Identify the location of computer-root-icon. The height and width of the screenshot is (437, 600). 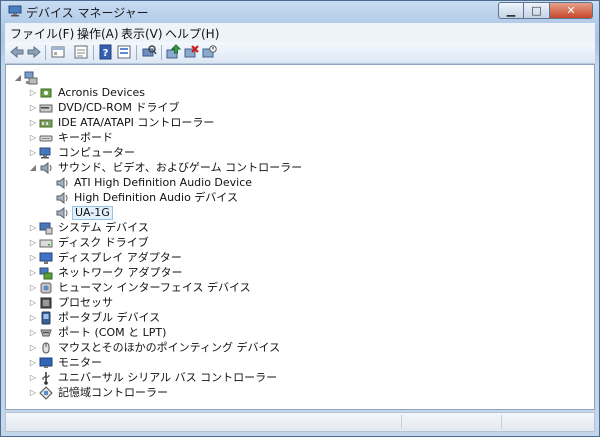
(31, 78).